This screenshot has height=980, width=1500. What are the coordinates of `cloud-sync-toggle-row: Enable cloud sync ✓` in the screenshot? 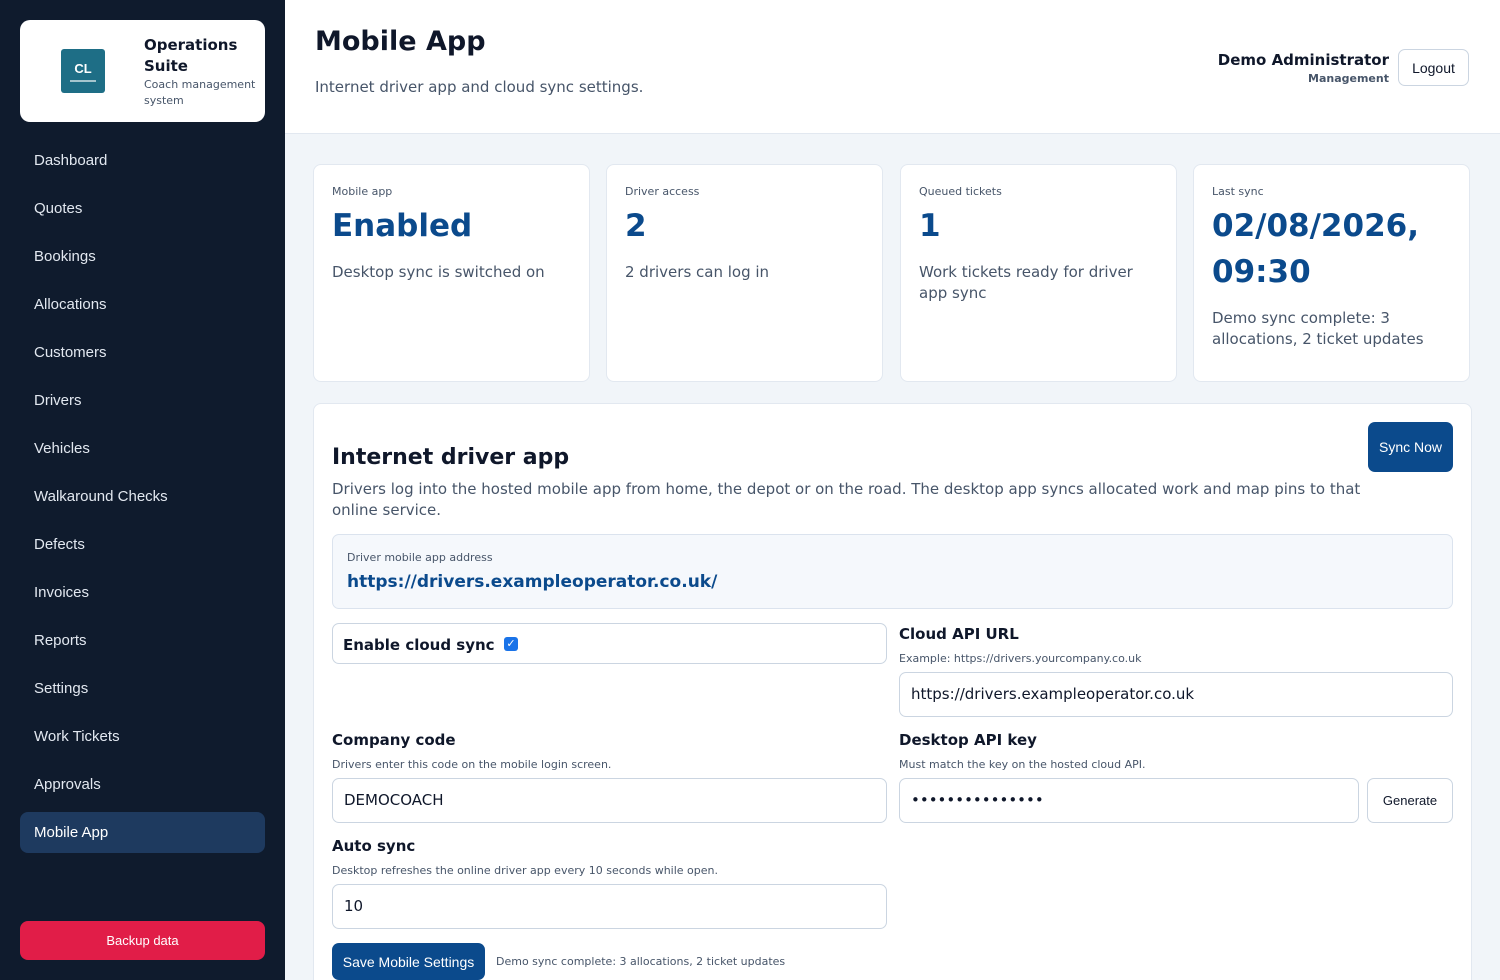 It's located at (609, 643).